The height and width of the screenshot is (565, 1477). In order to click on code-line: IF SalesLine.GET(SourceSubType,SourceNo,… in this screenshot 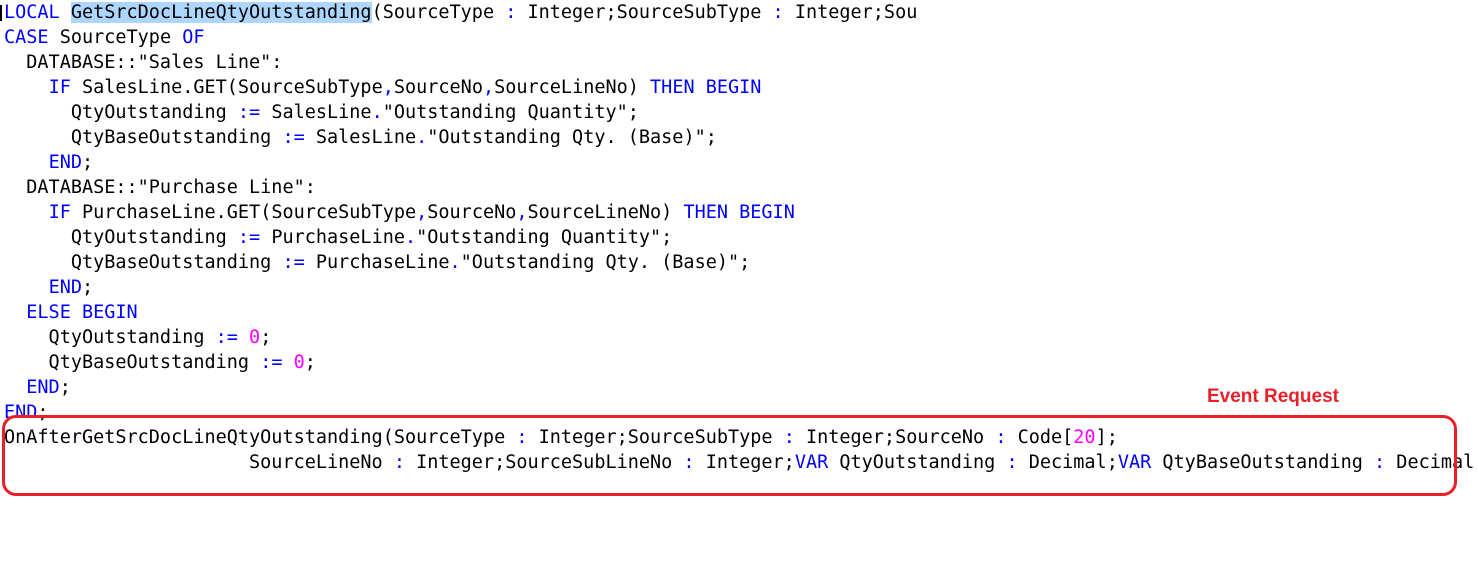, I will do `click(383, 87)`.